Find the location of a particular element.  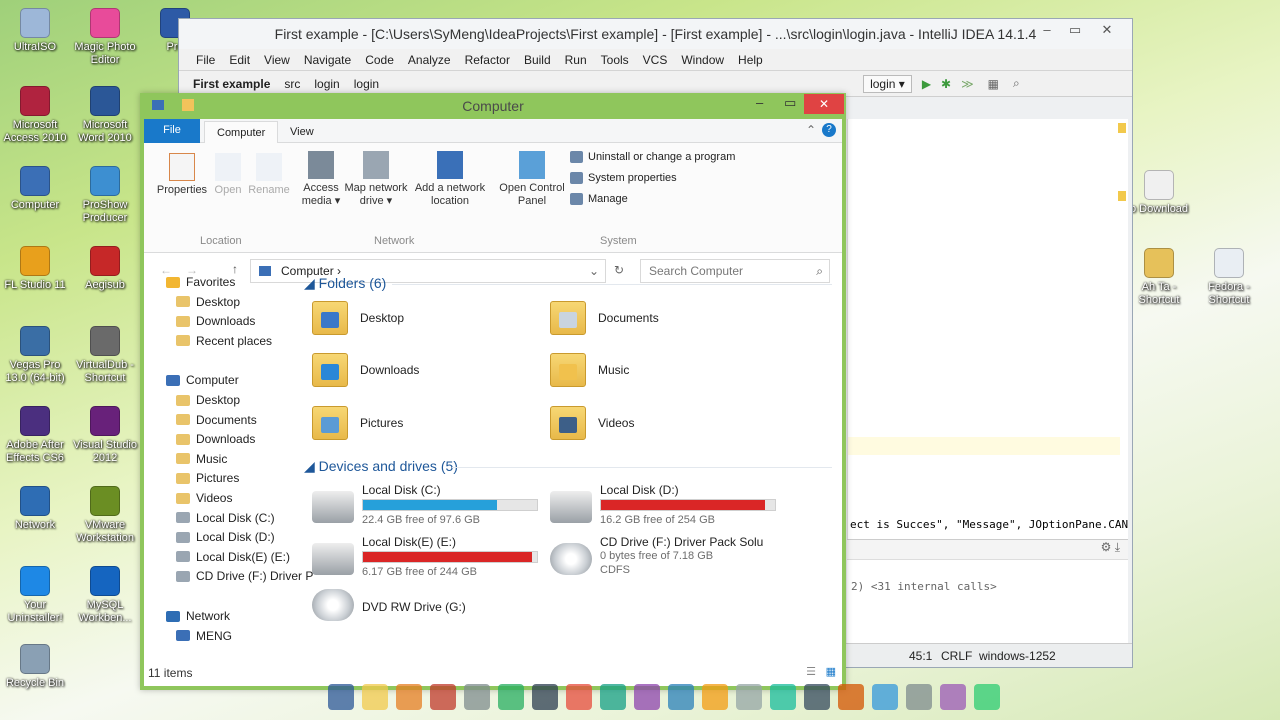

menu-tools: Tools is located at coordinates (615, 59).